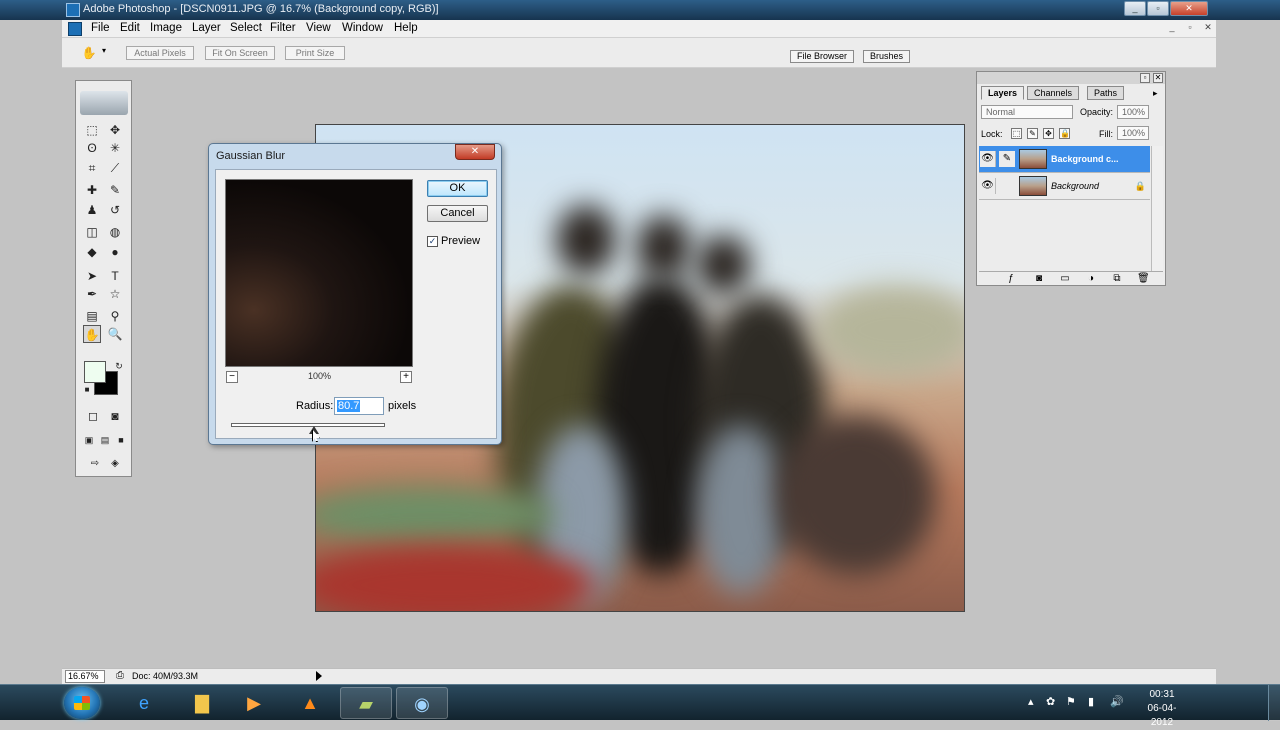  What do you see at coordinates (822, 56) in the screenshot?
I see `file-browser-tab: File Browser` at bounding box center [822, 56].